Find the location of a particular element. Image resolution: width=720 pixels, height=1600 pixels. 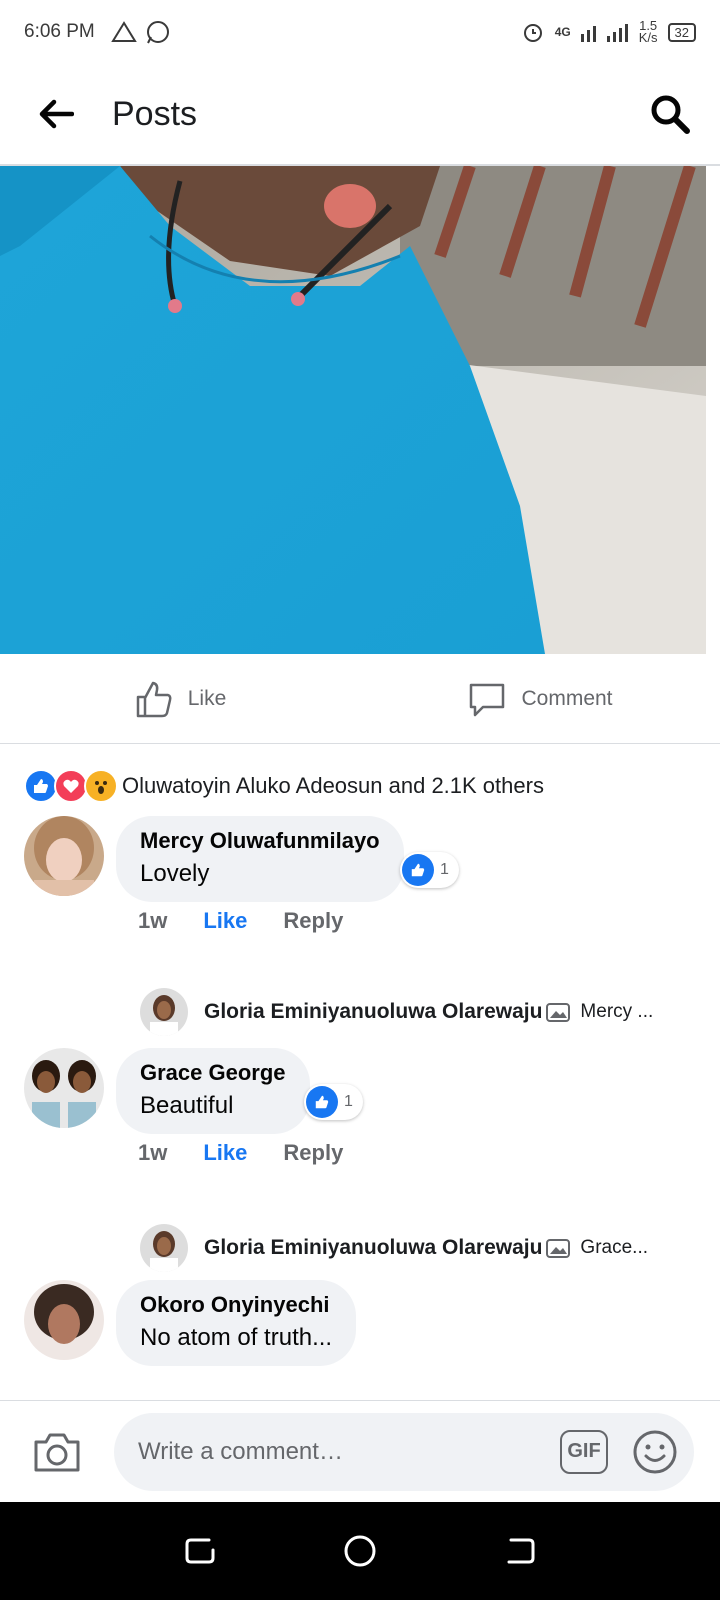

reactions-summary: Oluwatoyin Aluko Adeosun and 2.1K others is located at coordinates (284, 786).